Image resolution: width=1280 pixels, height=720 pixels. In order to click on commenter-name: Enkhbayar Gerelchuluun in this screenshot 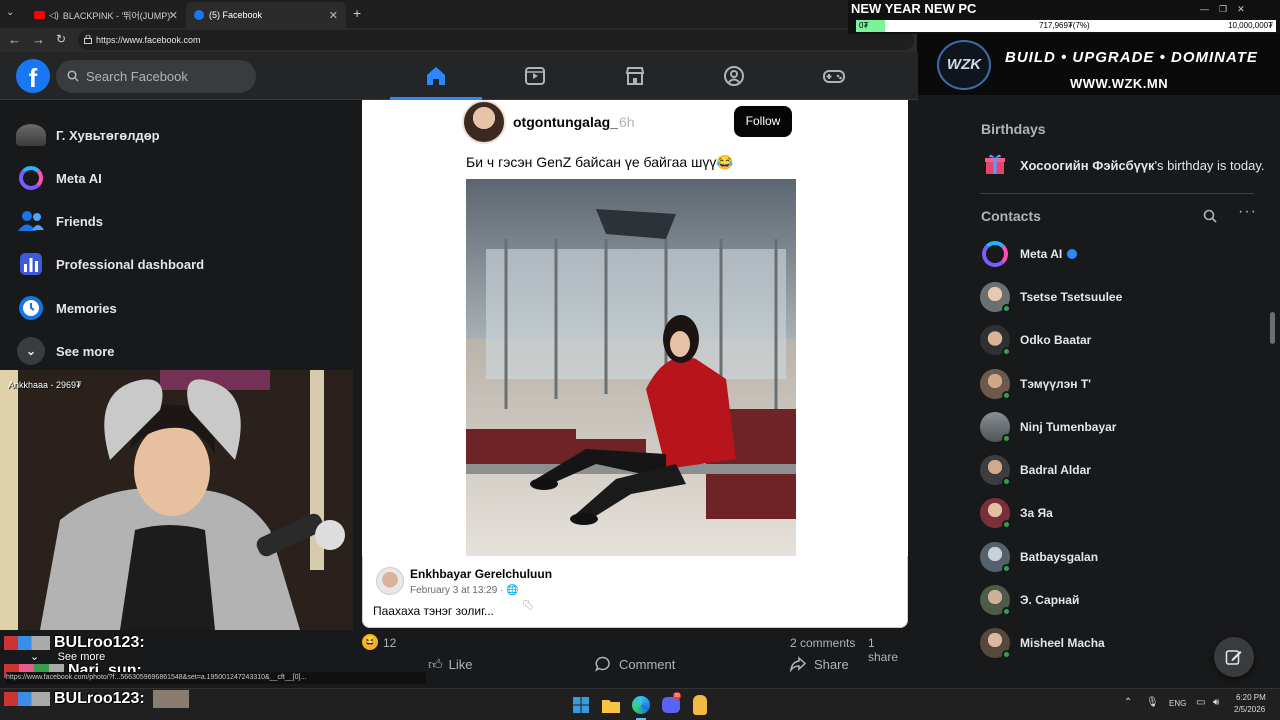, I will do `click(481, 574)`.